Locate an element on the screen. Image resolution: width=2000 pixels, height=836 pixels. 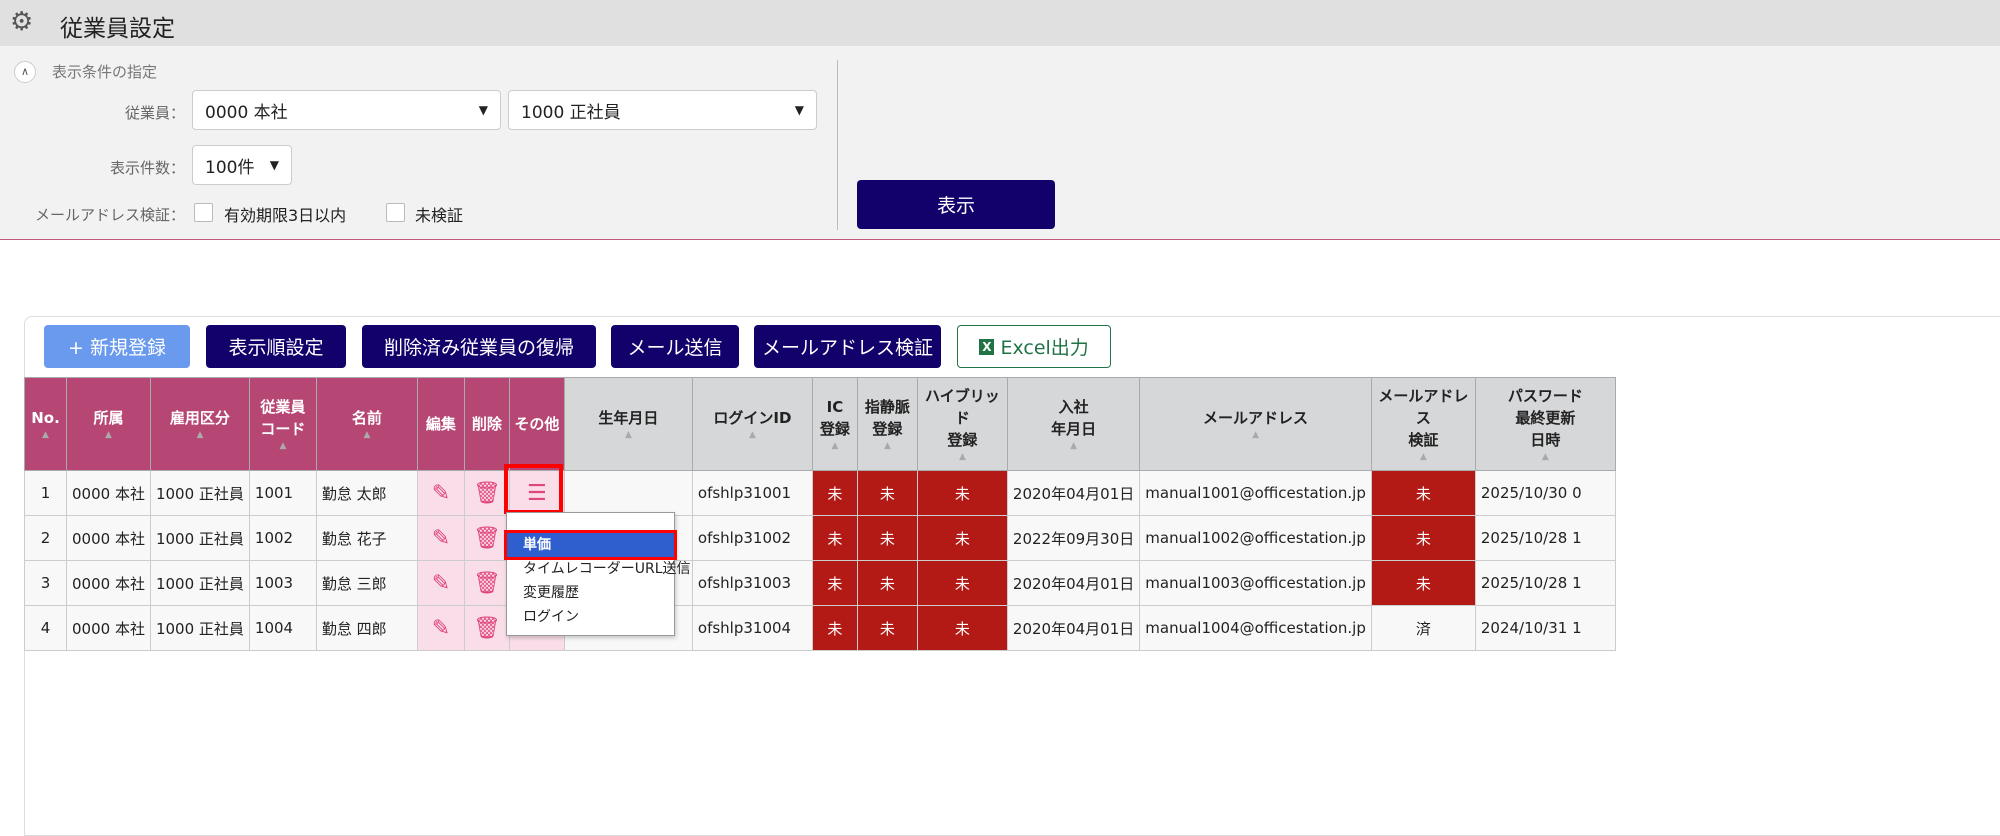
cell-email: manual1003@officestation.jp is located at coordinates (1255, 583).